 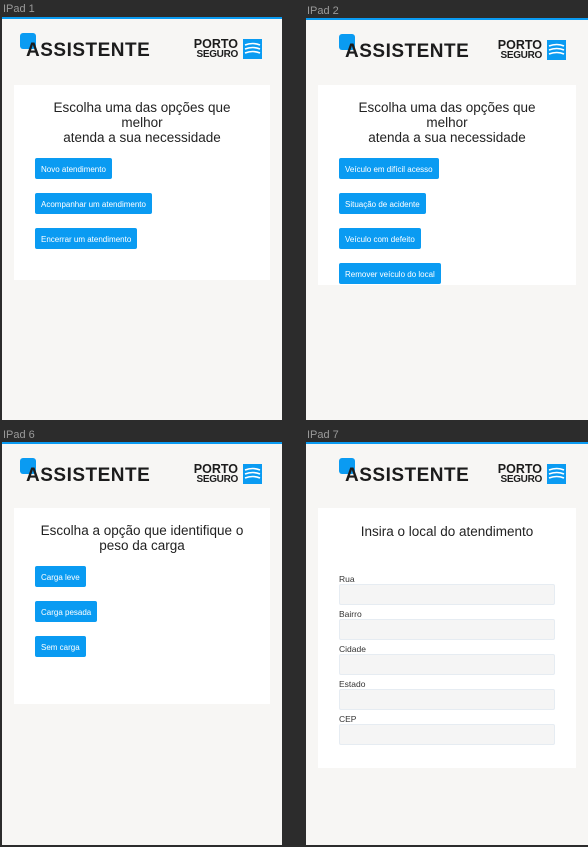 What do you see at coordinates (142, 530) in the screenshot?
I see `card-title-line1: Escolha a opção que identifique o` at bounding box center [142, 530].